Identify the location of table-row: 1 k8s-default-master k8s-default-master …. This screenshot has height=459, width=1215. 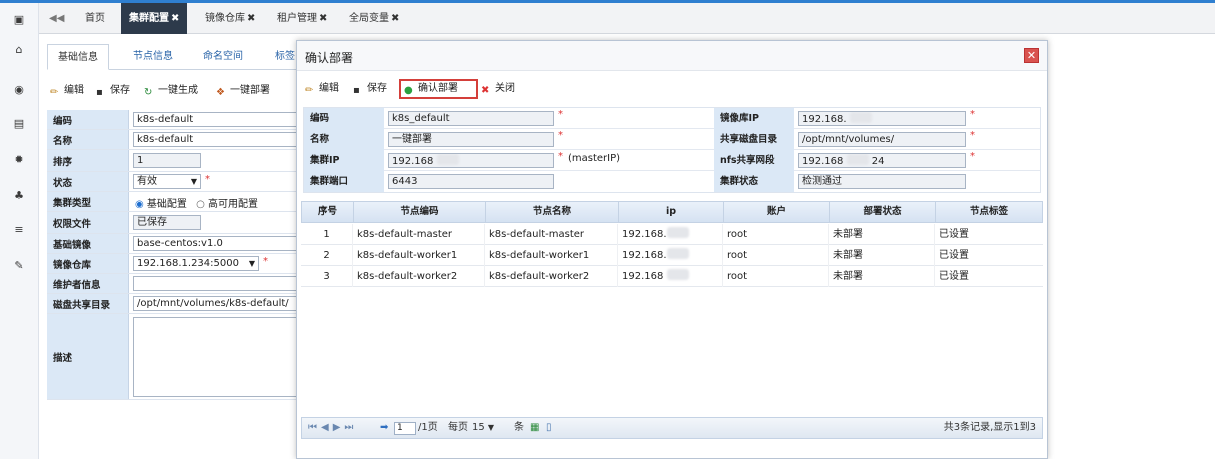
(672, 234).